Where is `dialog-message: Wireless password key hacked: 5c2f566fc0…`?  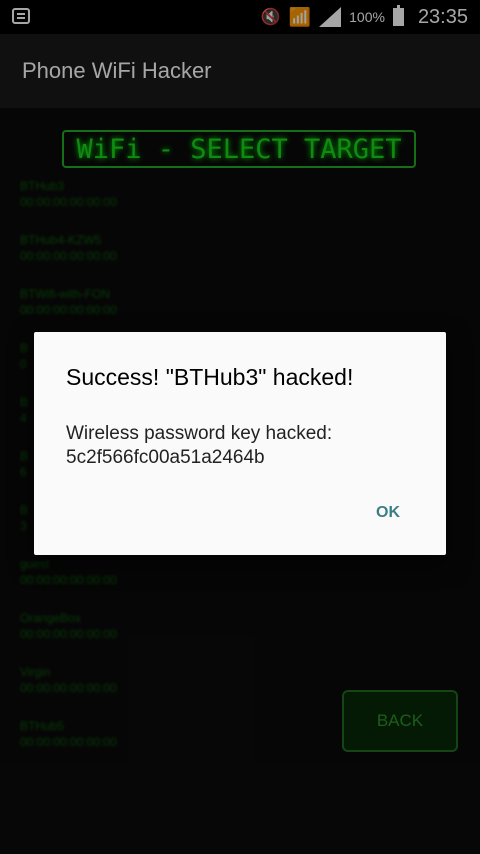
dialog-message: Wireless password key hacked: 5c2f566fc0… is located at coordinates (199, 445).